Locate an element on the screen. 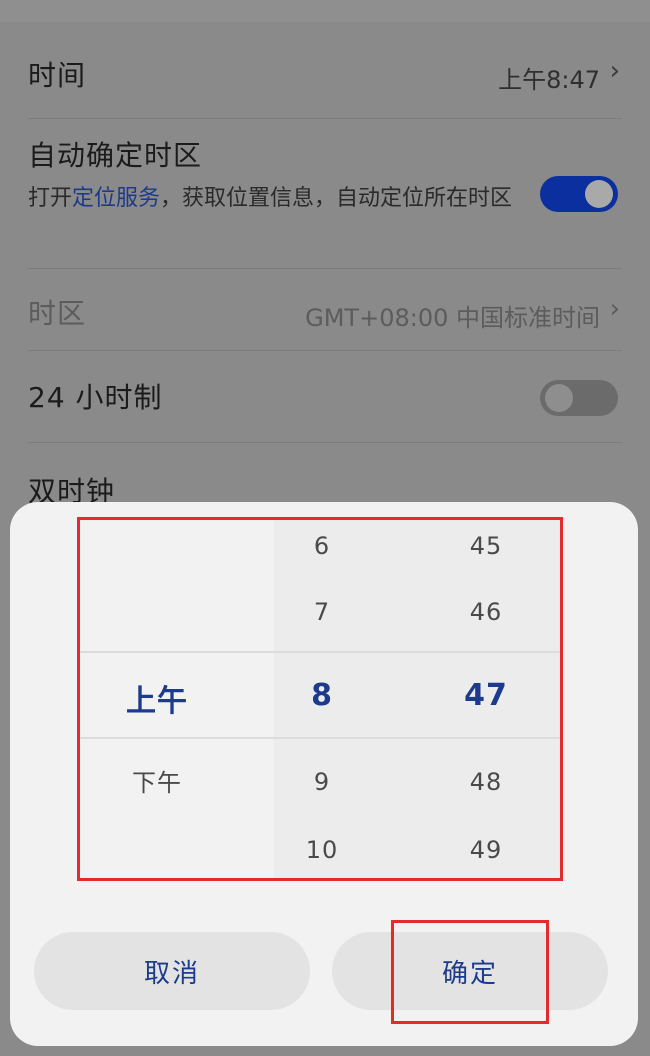  location-service-link: 定位服务 is located at coordinates (116, 198).